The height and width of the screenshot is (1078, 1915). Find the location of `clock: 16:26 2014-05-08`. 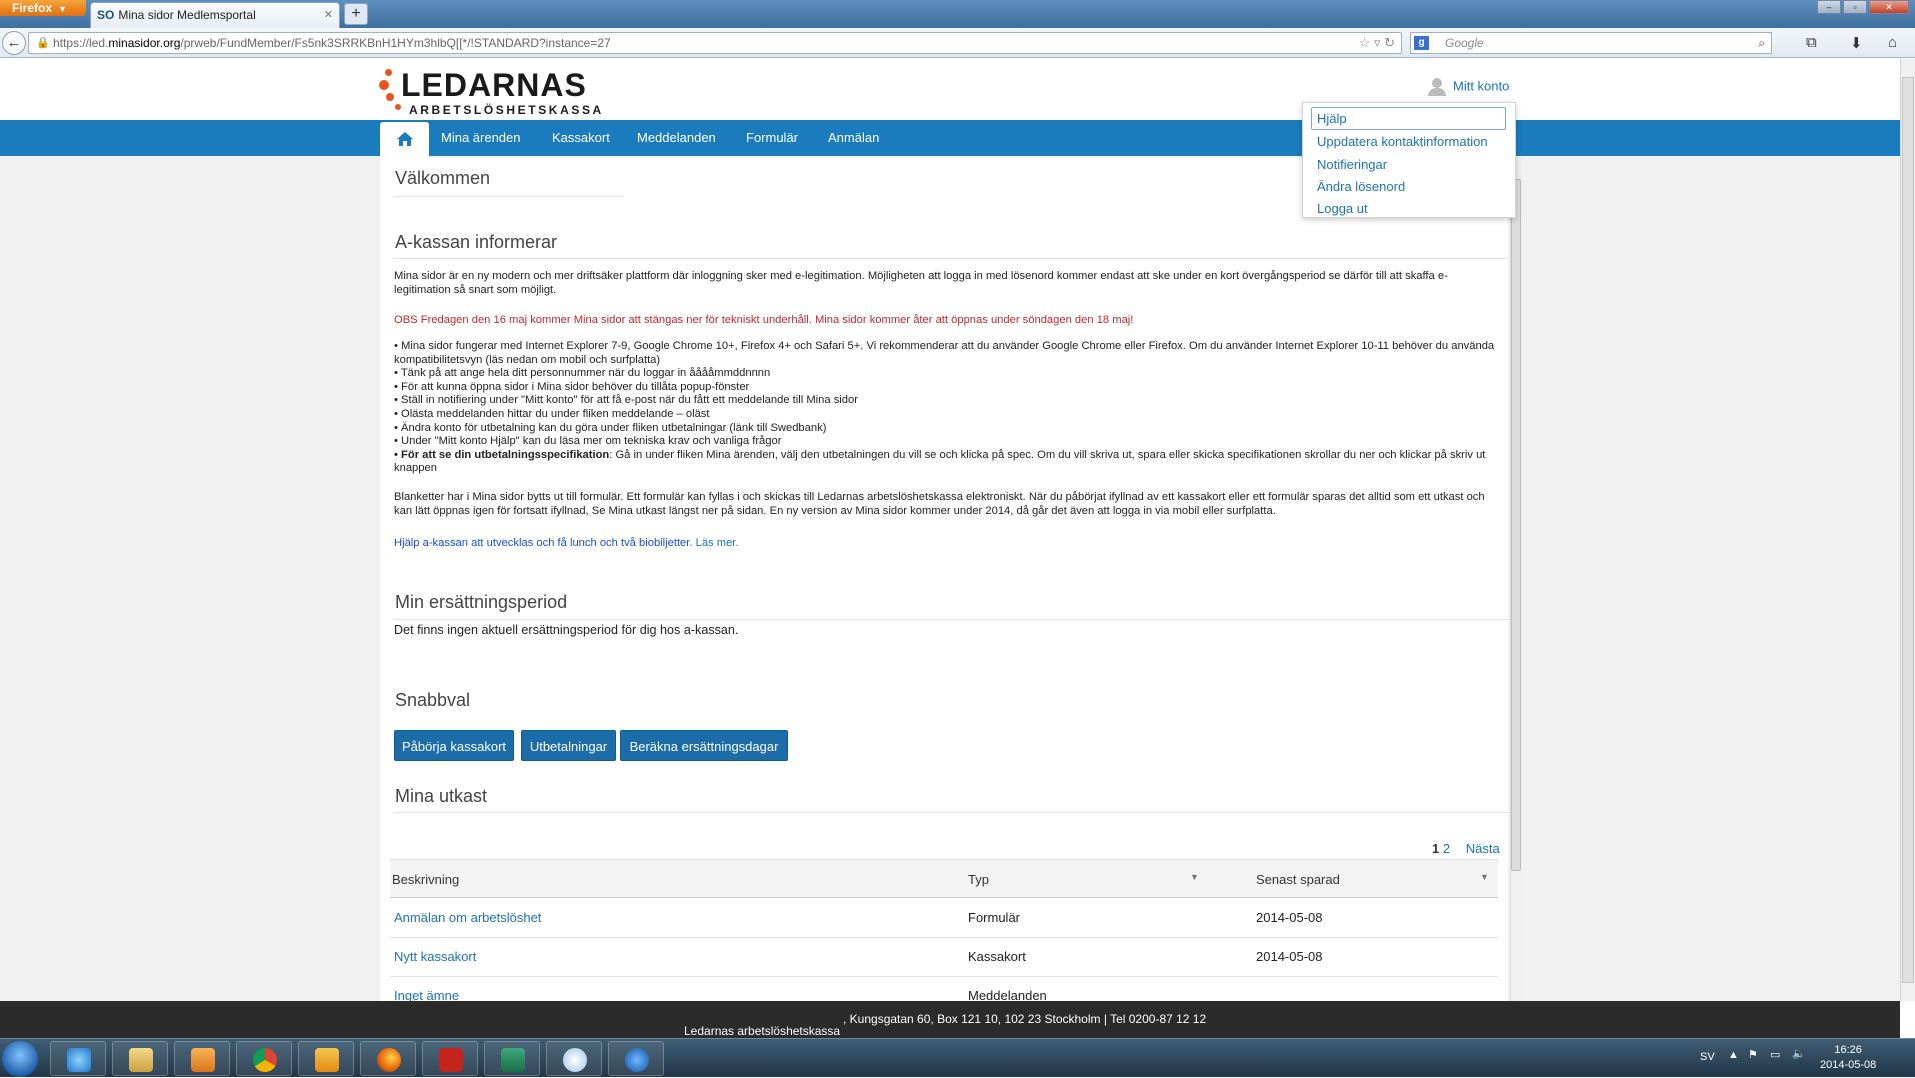

clock: 16:26 2014-05-08 is located at coordinates (1848, 1058).